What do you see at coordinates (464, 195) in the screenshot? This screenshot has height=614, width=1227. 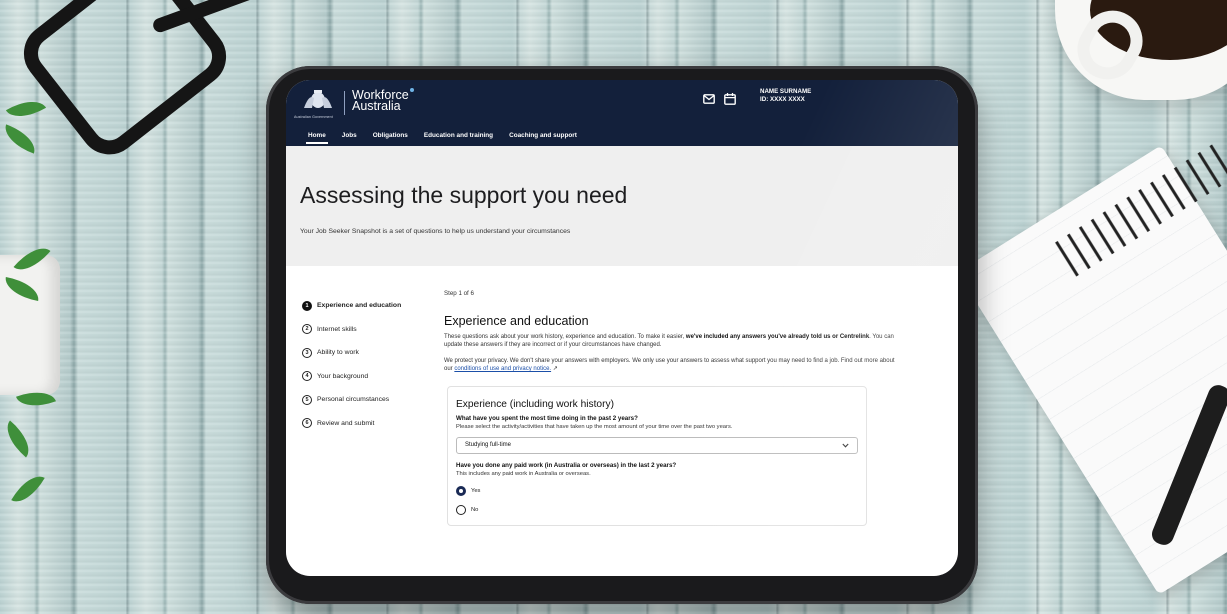 I see `page-title: Assessing the support you need` at bounding box center [464, 195].